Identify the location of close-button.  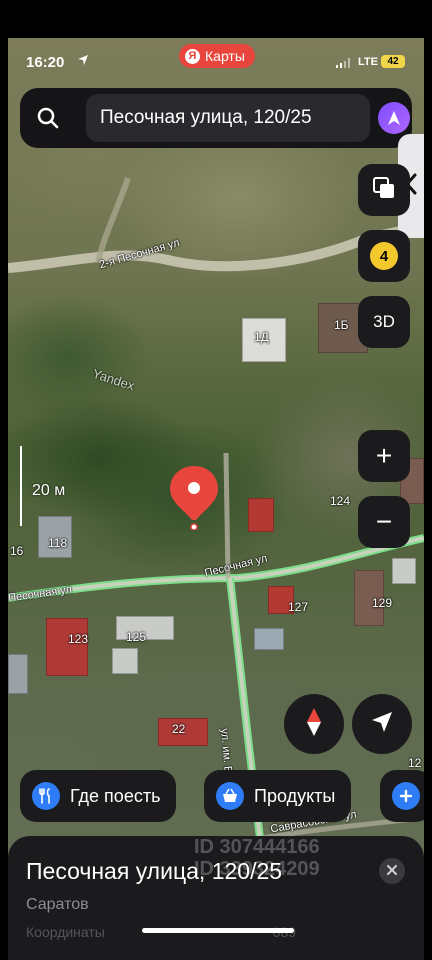
(392, 871).